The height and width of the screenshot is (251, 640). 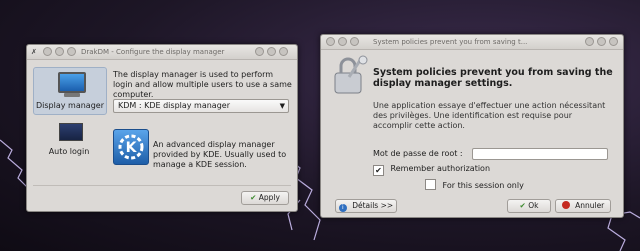 I want to click on ok-button-label: Ok, so click(x=533, y=205).